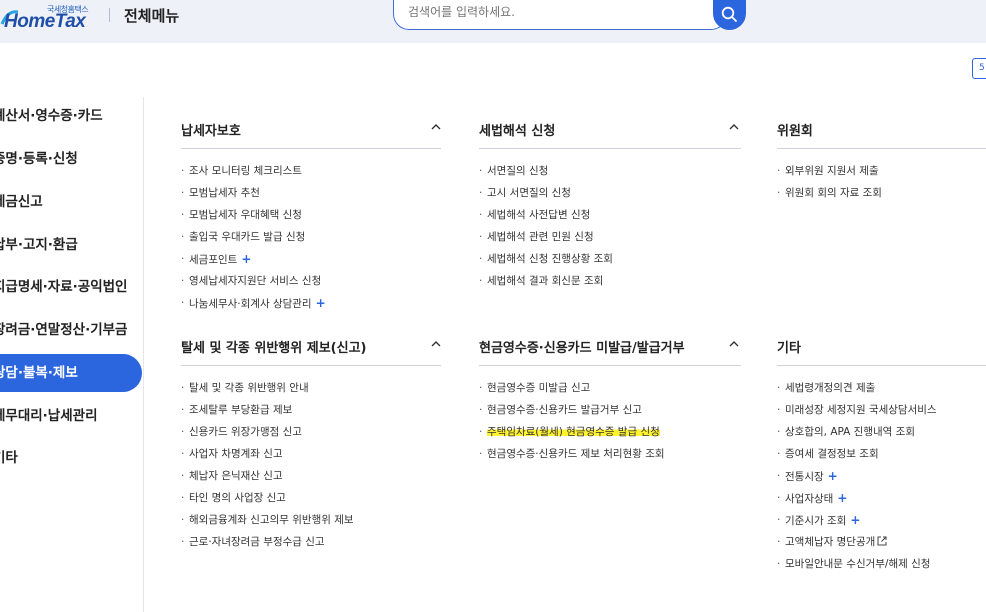 The width and height of the screenshot is (986, 612). I want to click on list-item: 외부위원 지원서 제출, so click(829, 175).